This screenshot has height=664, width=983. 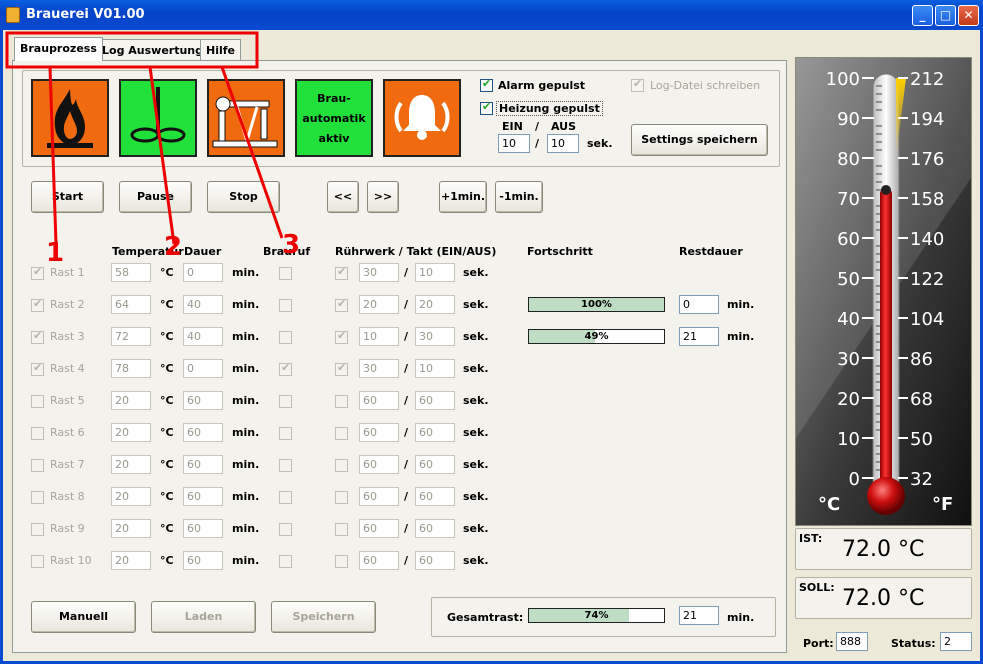 What do you see at coordinates (519, 197) in the screenshot?
I see `minus-1-min-button: -1min.` at bounding box center [519, 197].